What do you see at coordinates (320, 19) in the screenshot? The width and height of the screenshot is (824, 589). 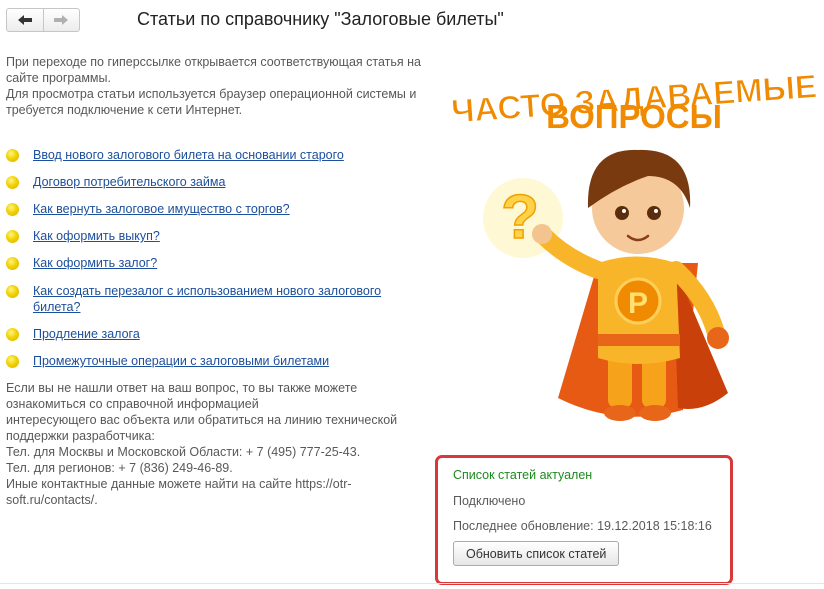 I see `page-title: Статьи по справочнику "Залоговые билеты"` at bounding box center [320, 19].